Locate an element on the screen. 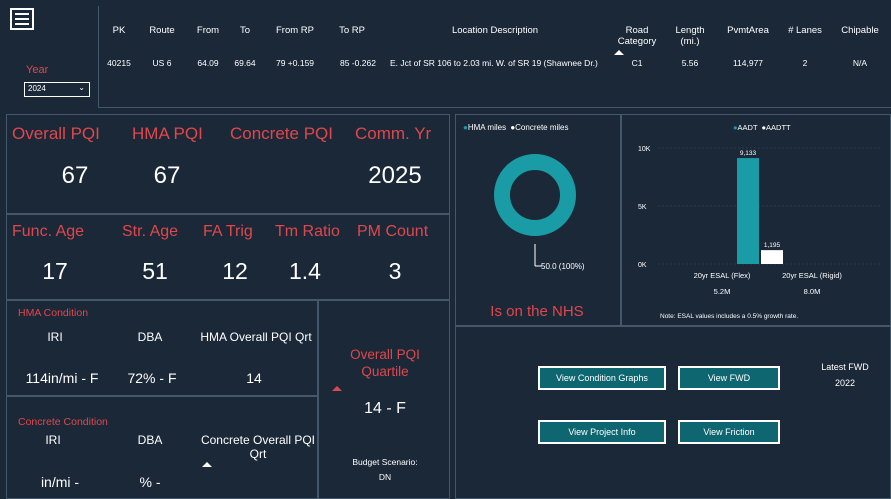  cell-route: US 6 is located at coordinates (162, 63).